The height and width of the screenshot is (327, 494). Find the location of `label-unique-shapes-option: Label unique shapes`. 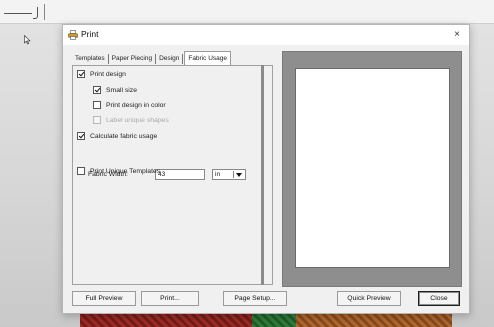

label-unique-shapes-option: Label unique shapes is located at coordinates (131, 120).